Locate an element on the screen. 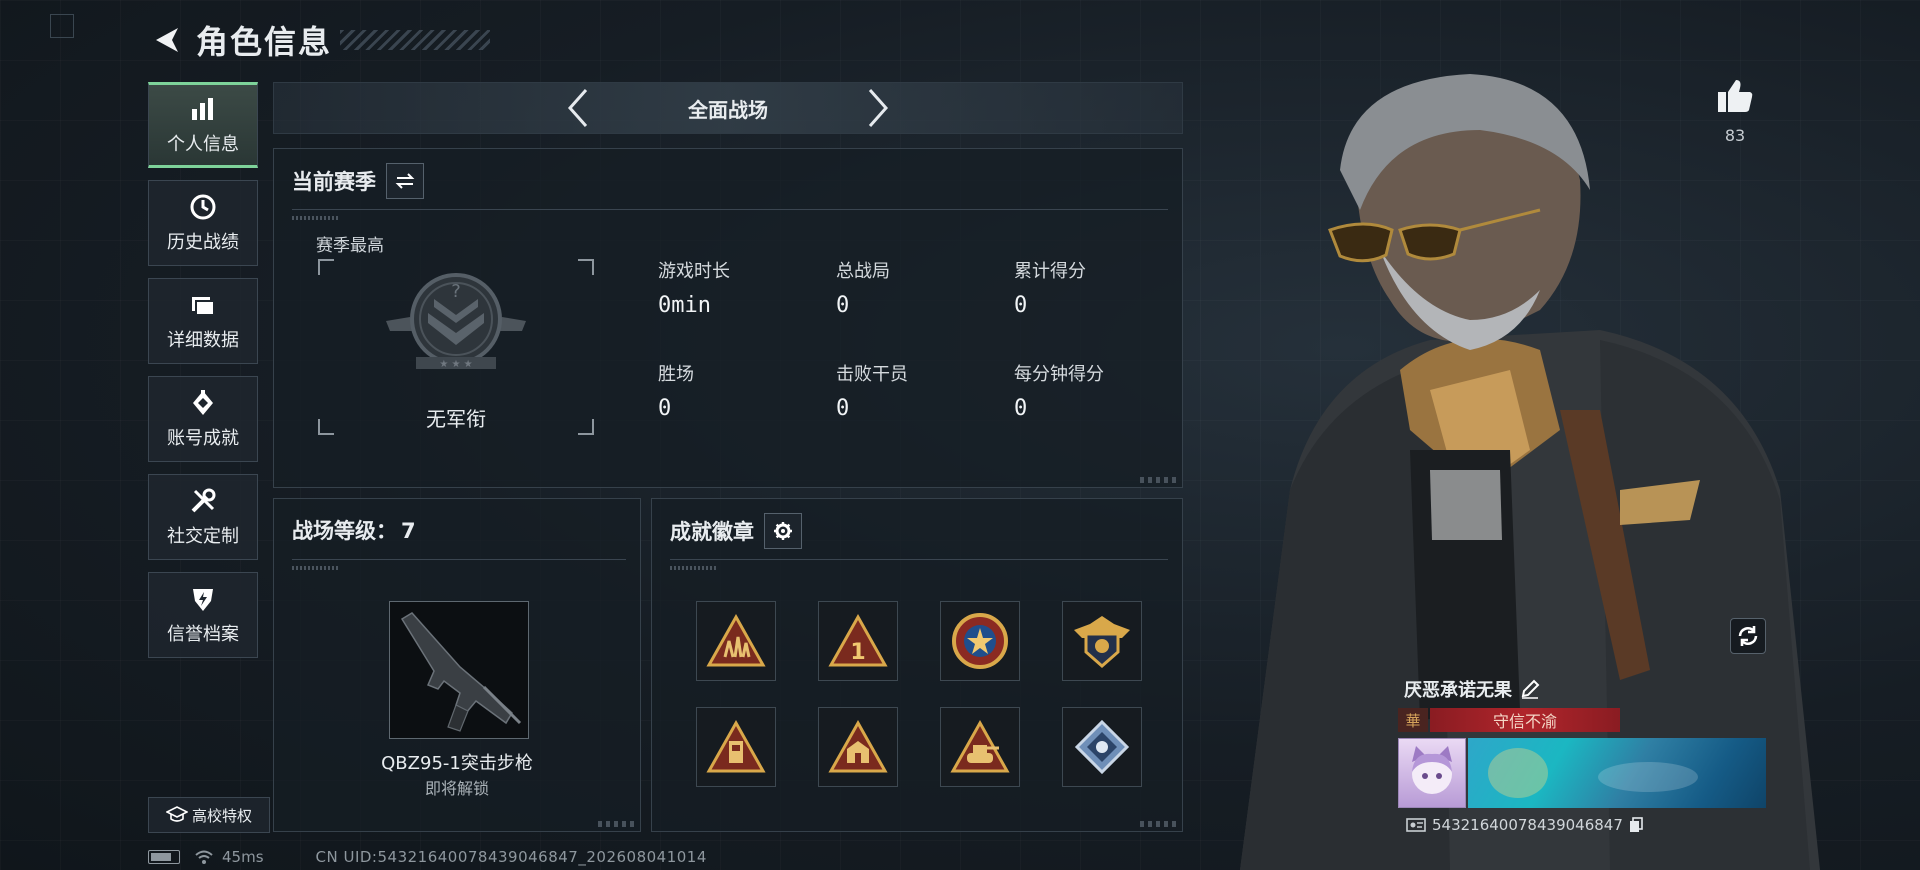  level-value: 7 is located at coordinates (408, 531).